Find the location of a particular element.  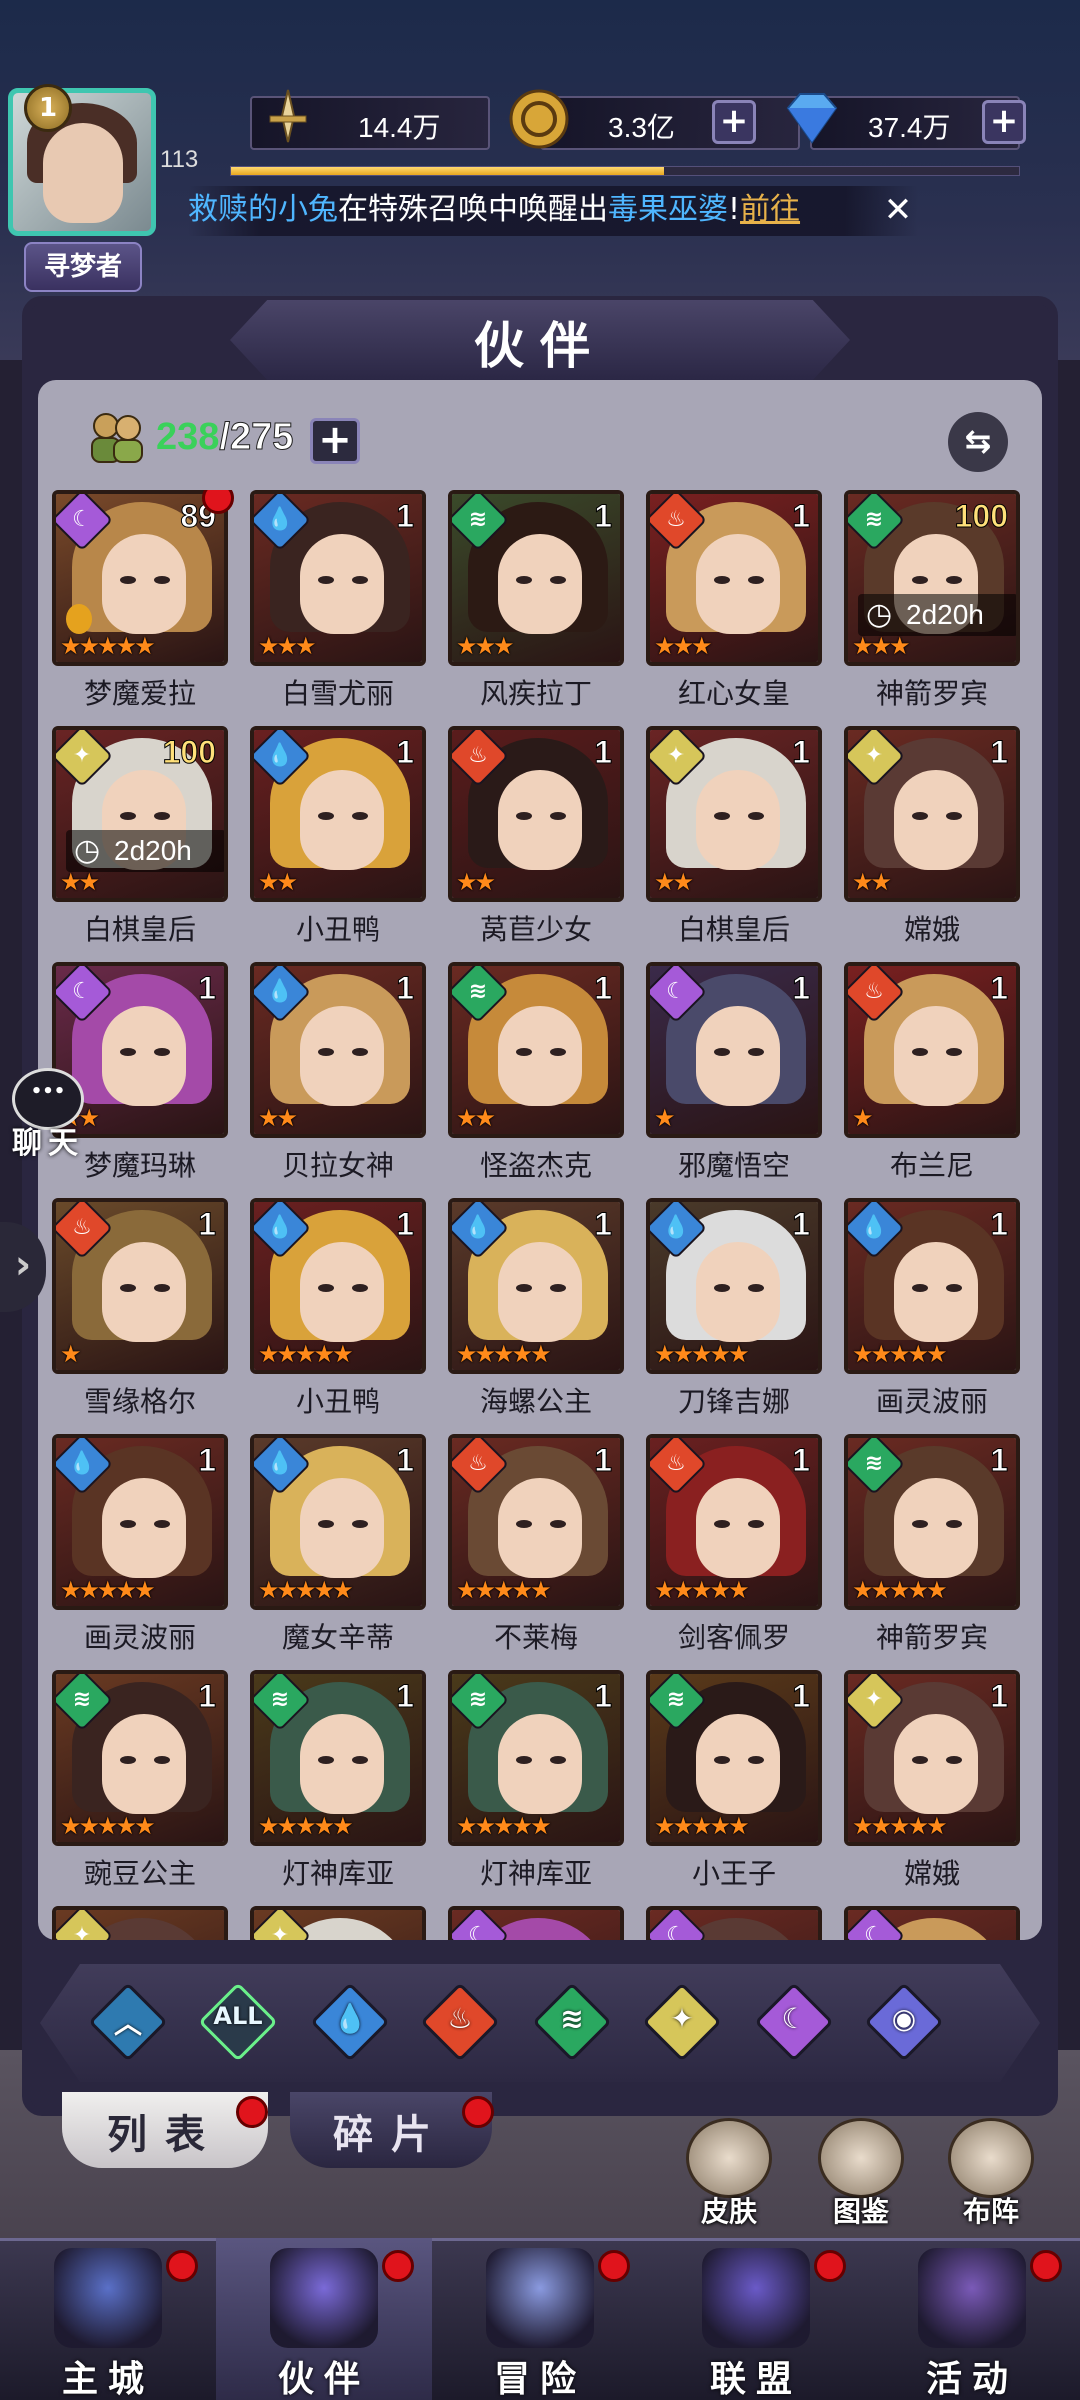

xp-bar-fill is located at coordinates (448, 171).